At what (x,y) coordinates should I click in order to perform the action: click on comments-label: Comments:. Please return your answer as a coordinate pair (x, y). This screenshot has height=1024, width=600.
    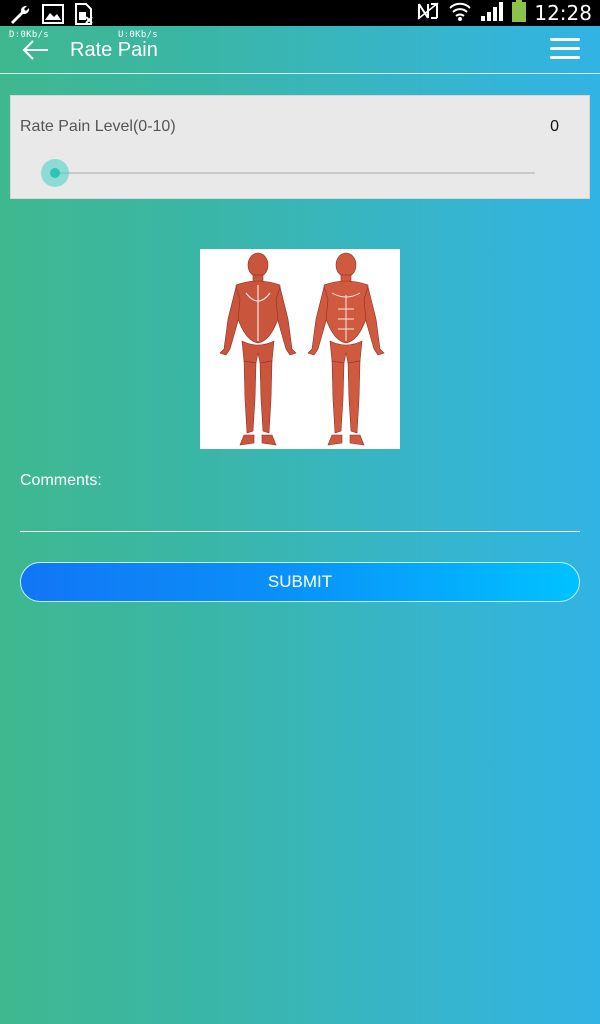
    Looking at the image, I should click on (61, 480).